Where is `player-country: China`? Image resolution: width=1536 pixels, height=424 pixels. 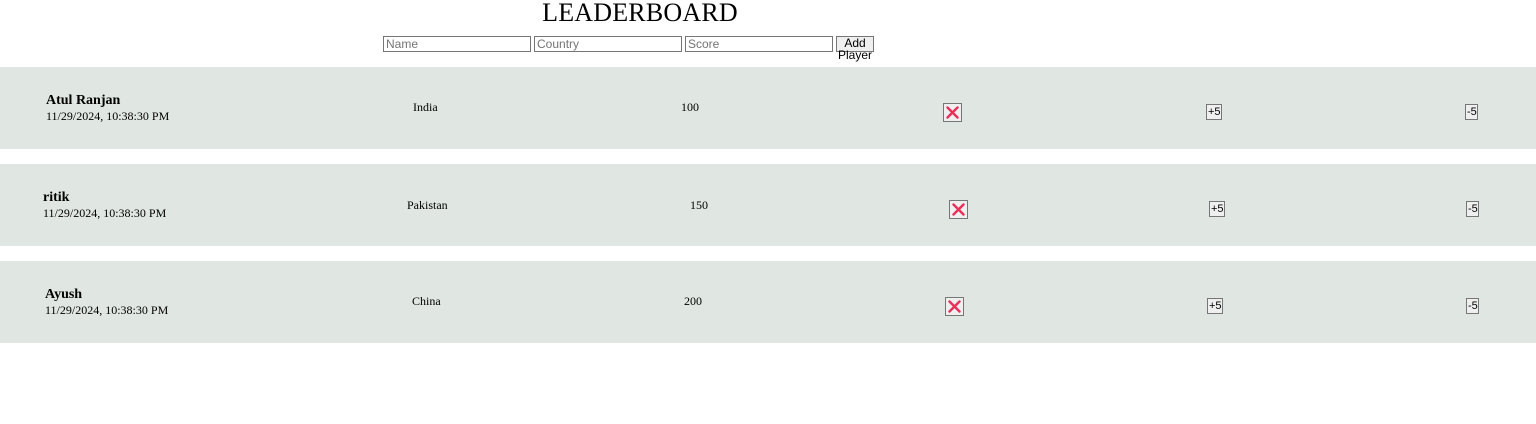 player-country: China is located at coordinates (426, 301).